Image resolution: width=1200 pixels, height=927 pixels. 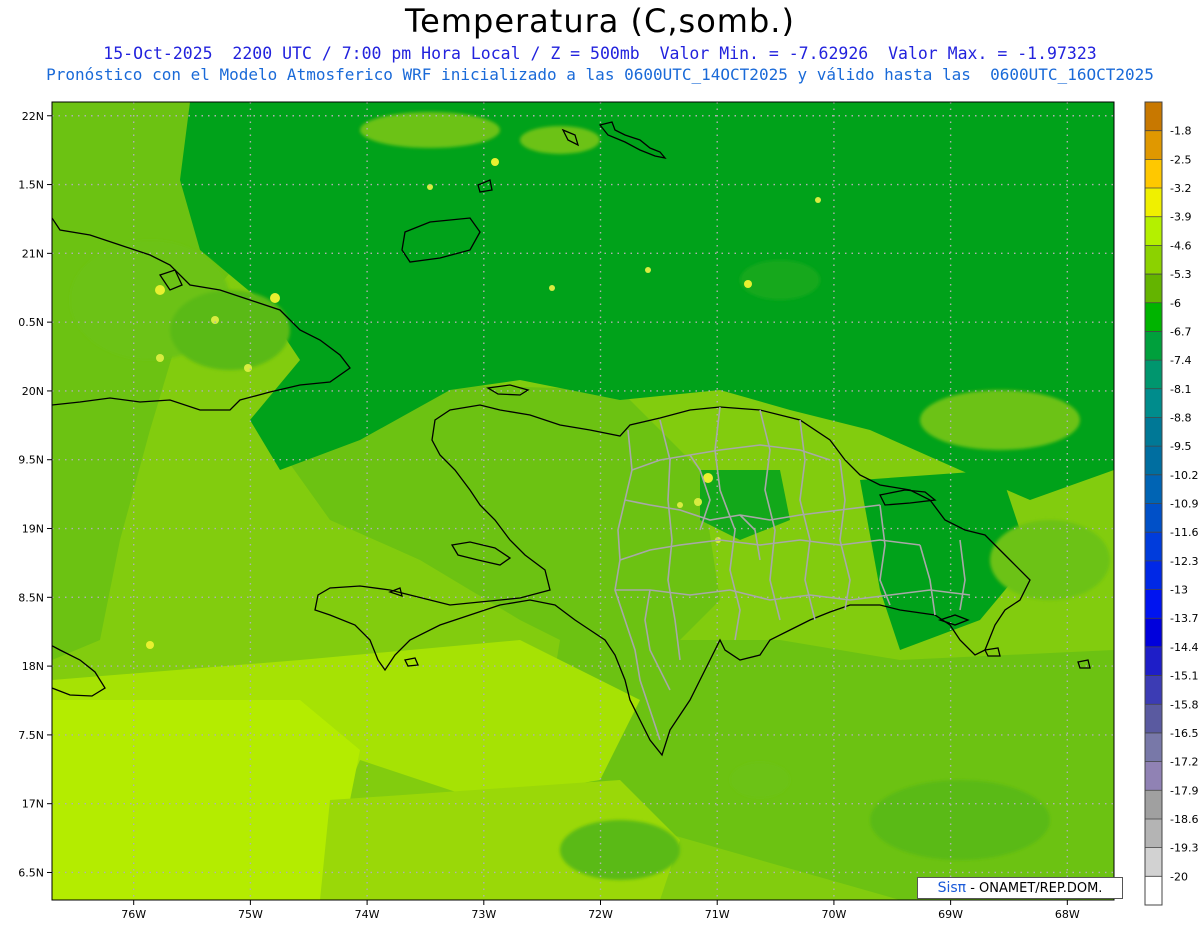 I want to click on colorbar-label: -6.7, so click(x=1180, y=331).